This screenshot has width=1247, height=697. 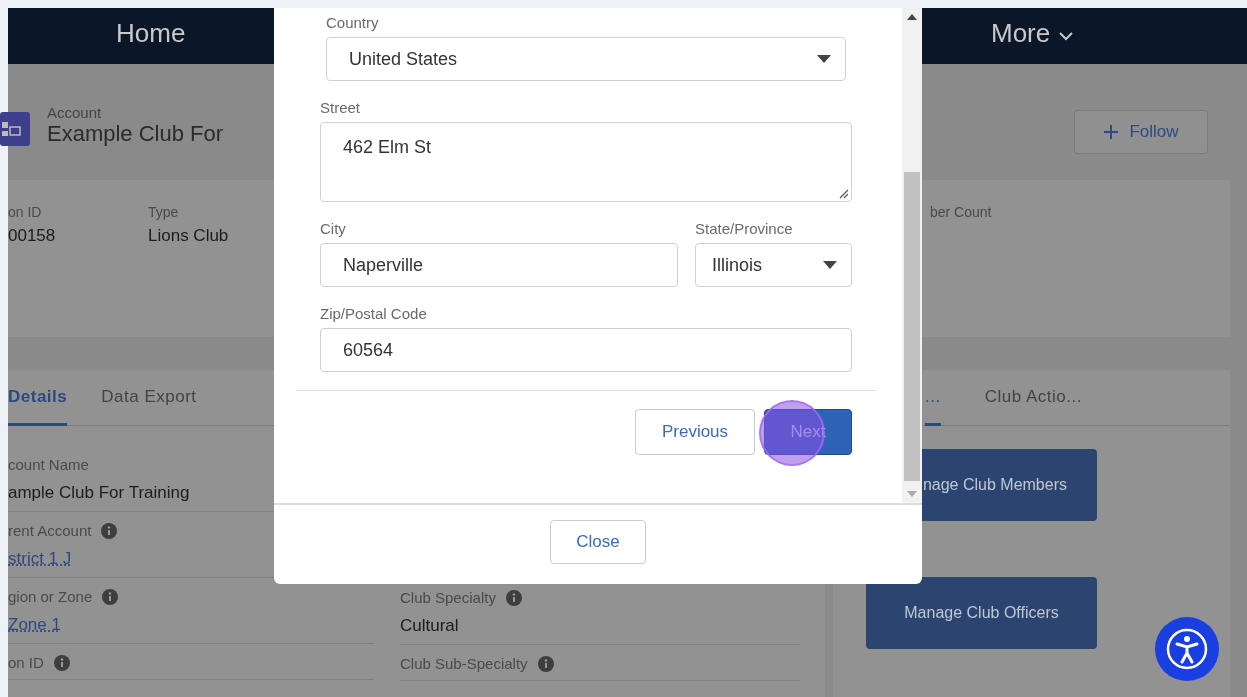 I want to click on text-area: 462 Elm St, so click(x=586, y=162).